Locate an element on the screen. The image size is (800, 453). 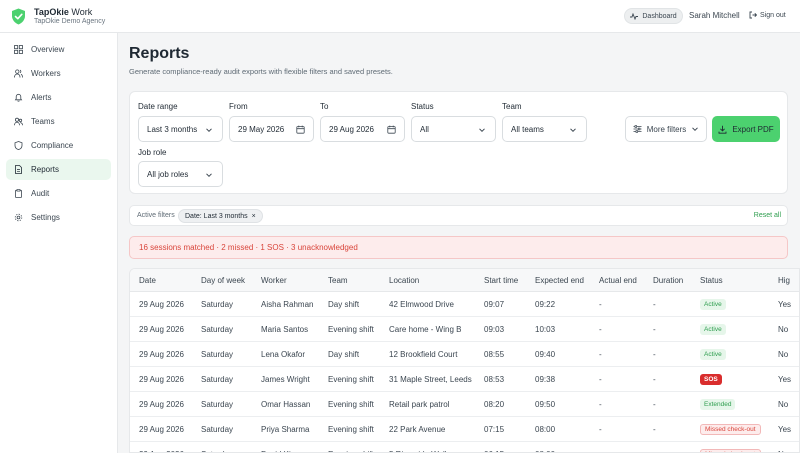
sliders-icon is located at coordinates (637, 129).